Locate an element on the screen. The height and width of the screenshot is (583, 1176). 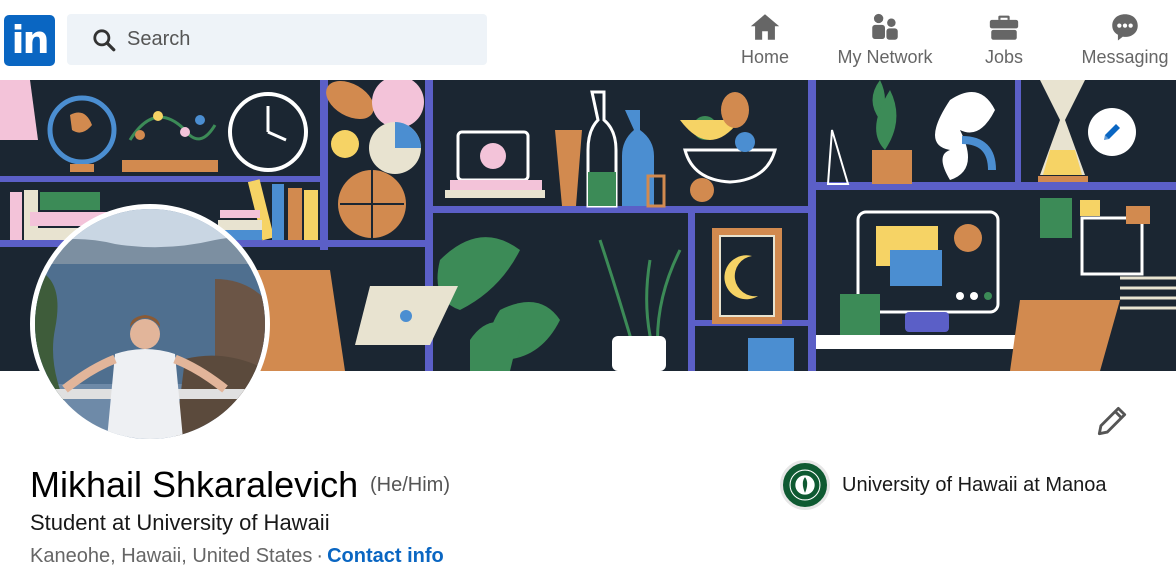
nav-my-network-label: My Network is located at coordinates (885, 57).